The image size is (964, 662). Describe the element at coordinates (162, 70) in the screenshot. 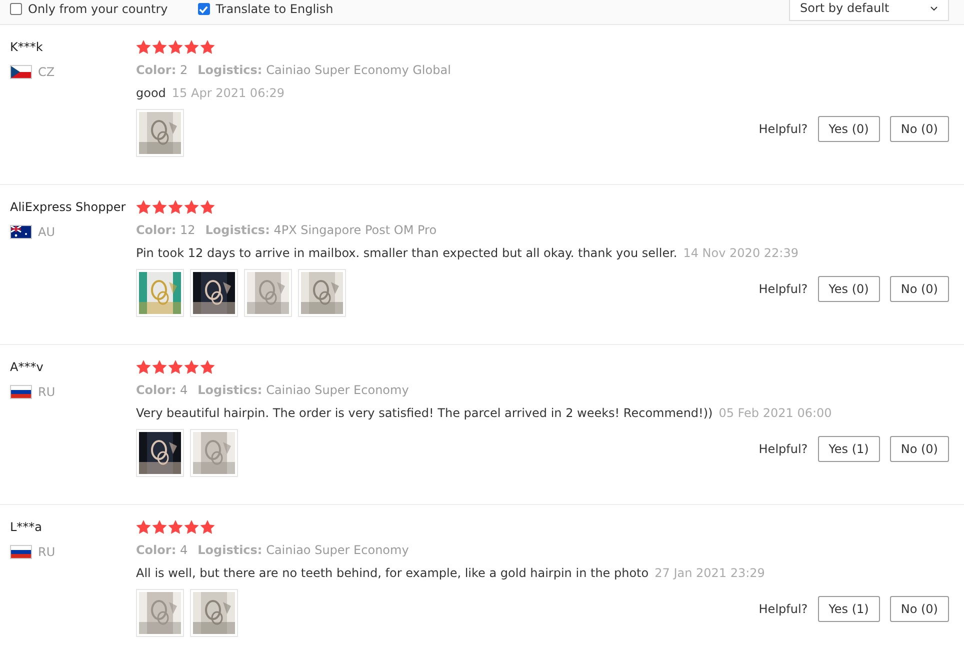

I see `color-info: Color: 2` at that location.